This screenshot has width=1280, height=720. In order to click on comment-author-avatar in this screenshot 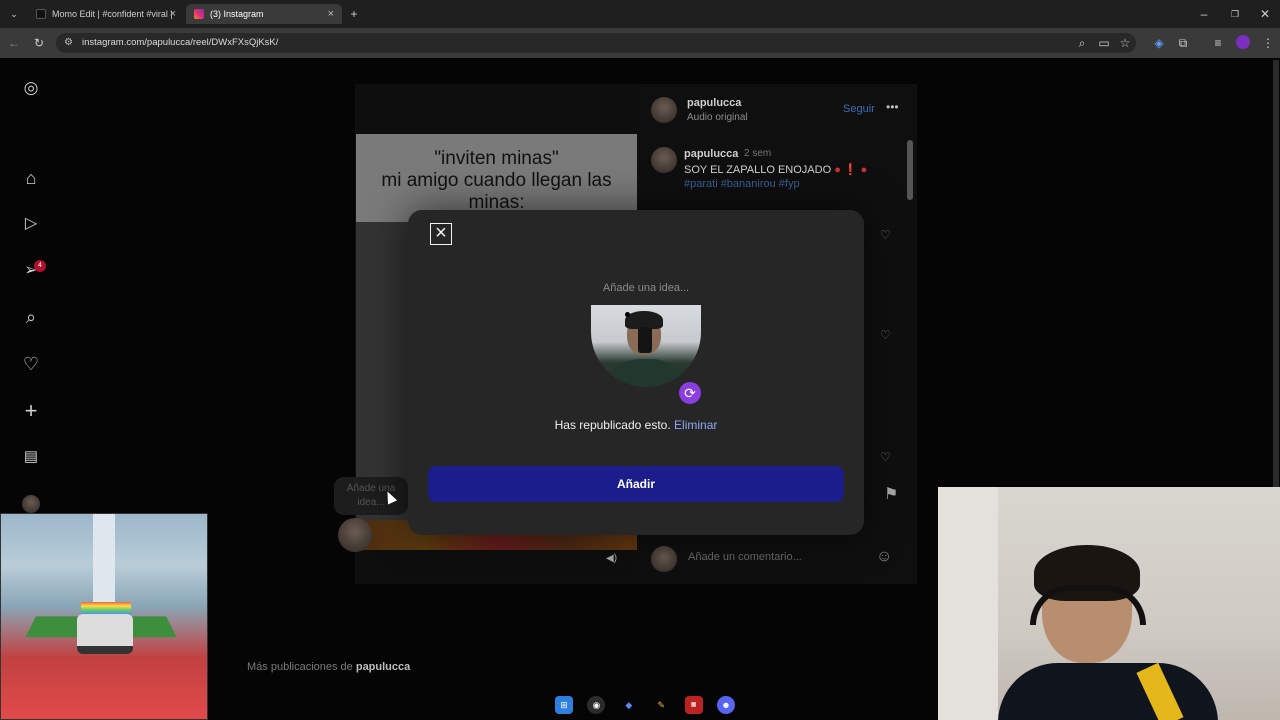, I will do `click(664, 160)`.